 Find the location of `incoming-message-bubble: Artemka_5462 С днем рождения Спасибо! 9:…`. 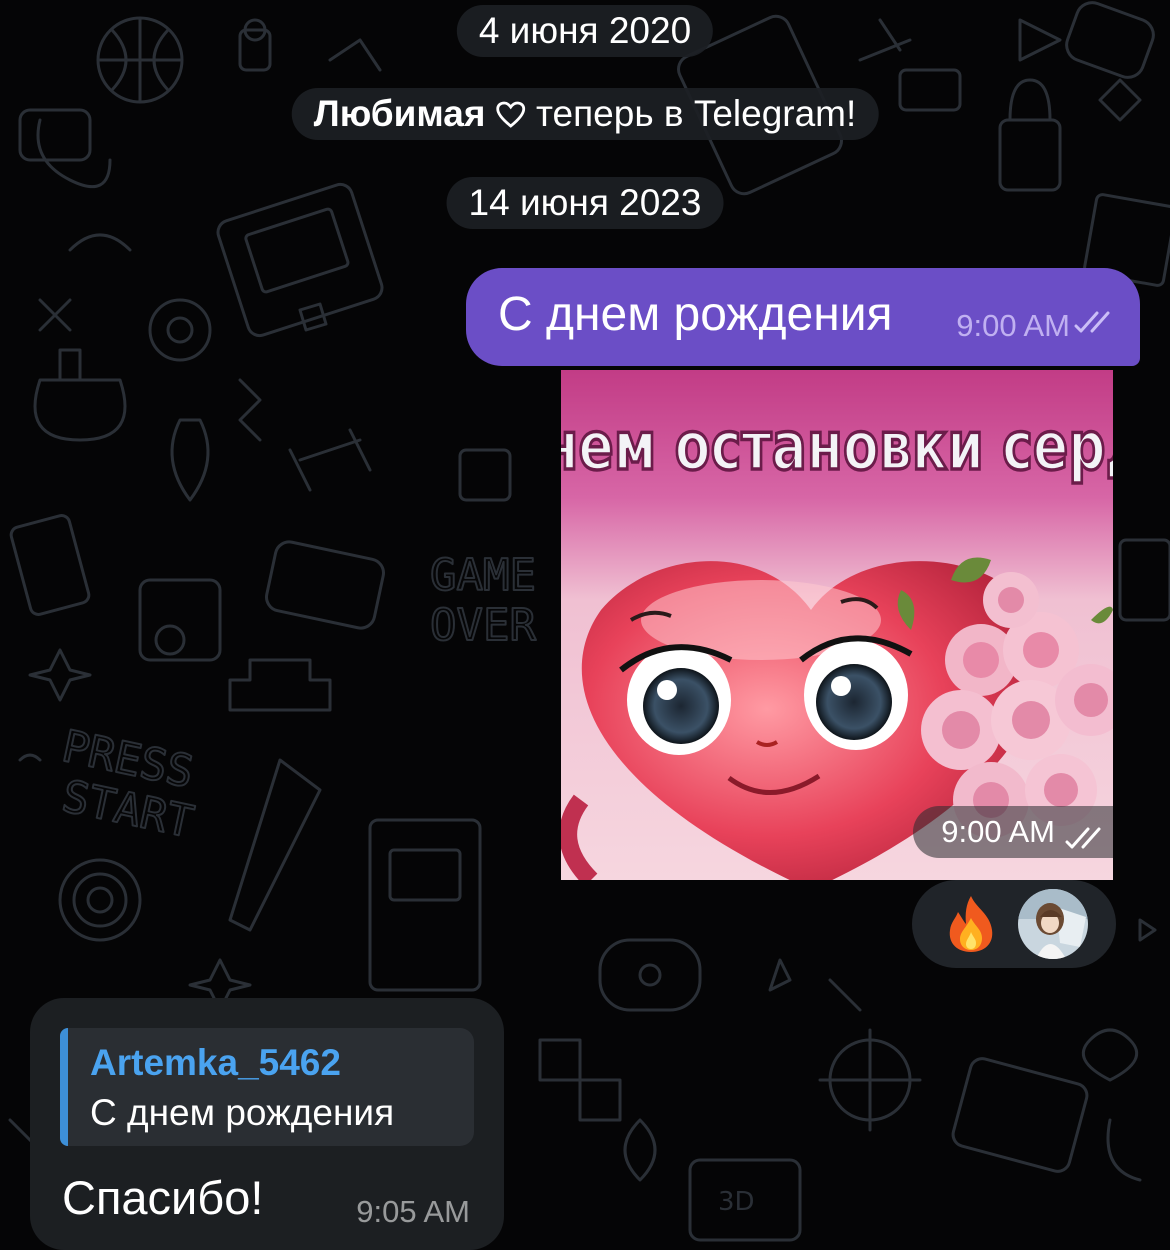

incoming-message-bubble: Artemka_5462 С днем рождения Спасибо! 9:… is located at coordinates (267, 1124).